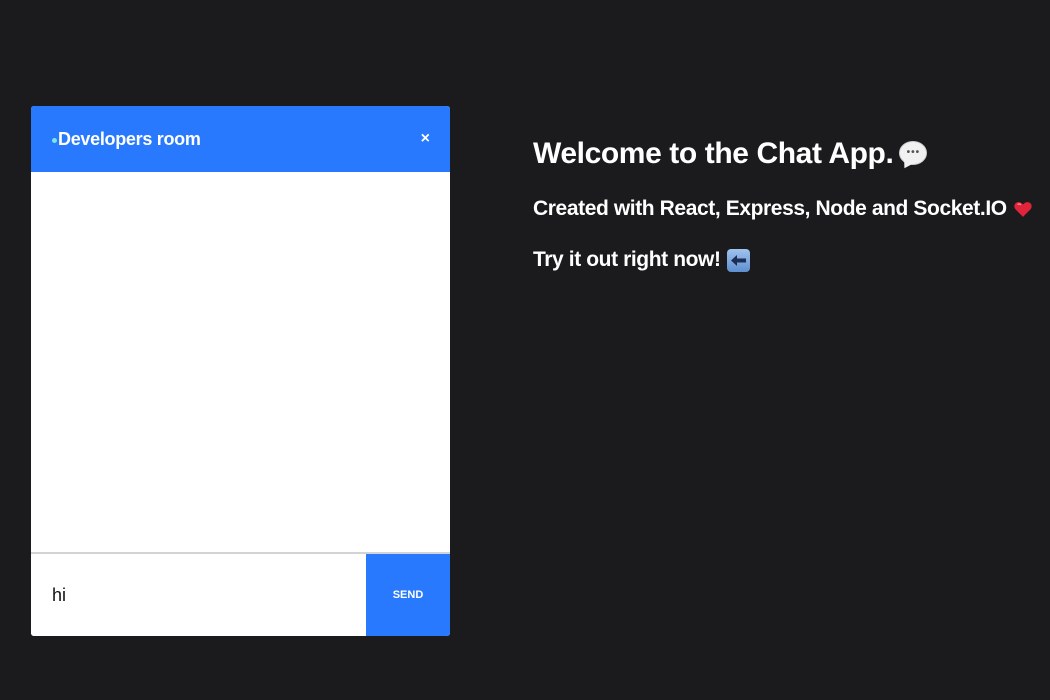  Describe the element at coordinates (713, 153) in the screenshot. I see `welcome-heading-text: Welcome to the Chat App.` at that location.